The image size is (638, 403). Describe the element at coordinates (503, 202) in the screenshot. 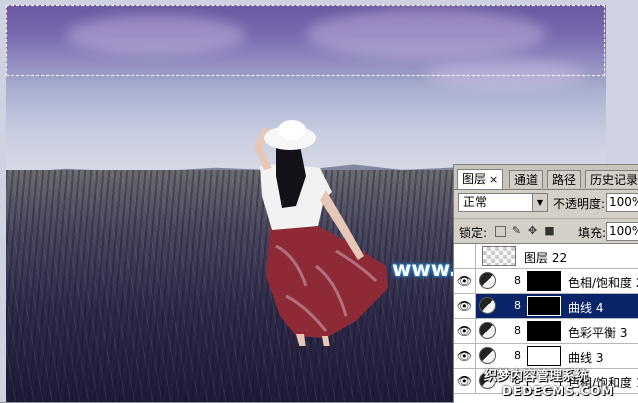

I see `blend-mode-select: 正常 ▼` at that location.